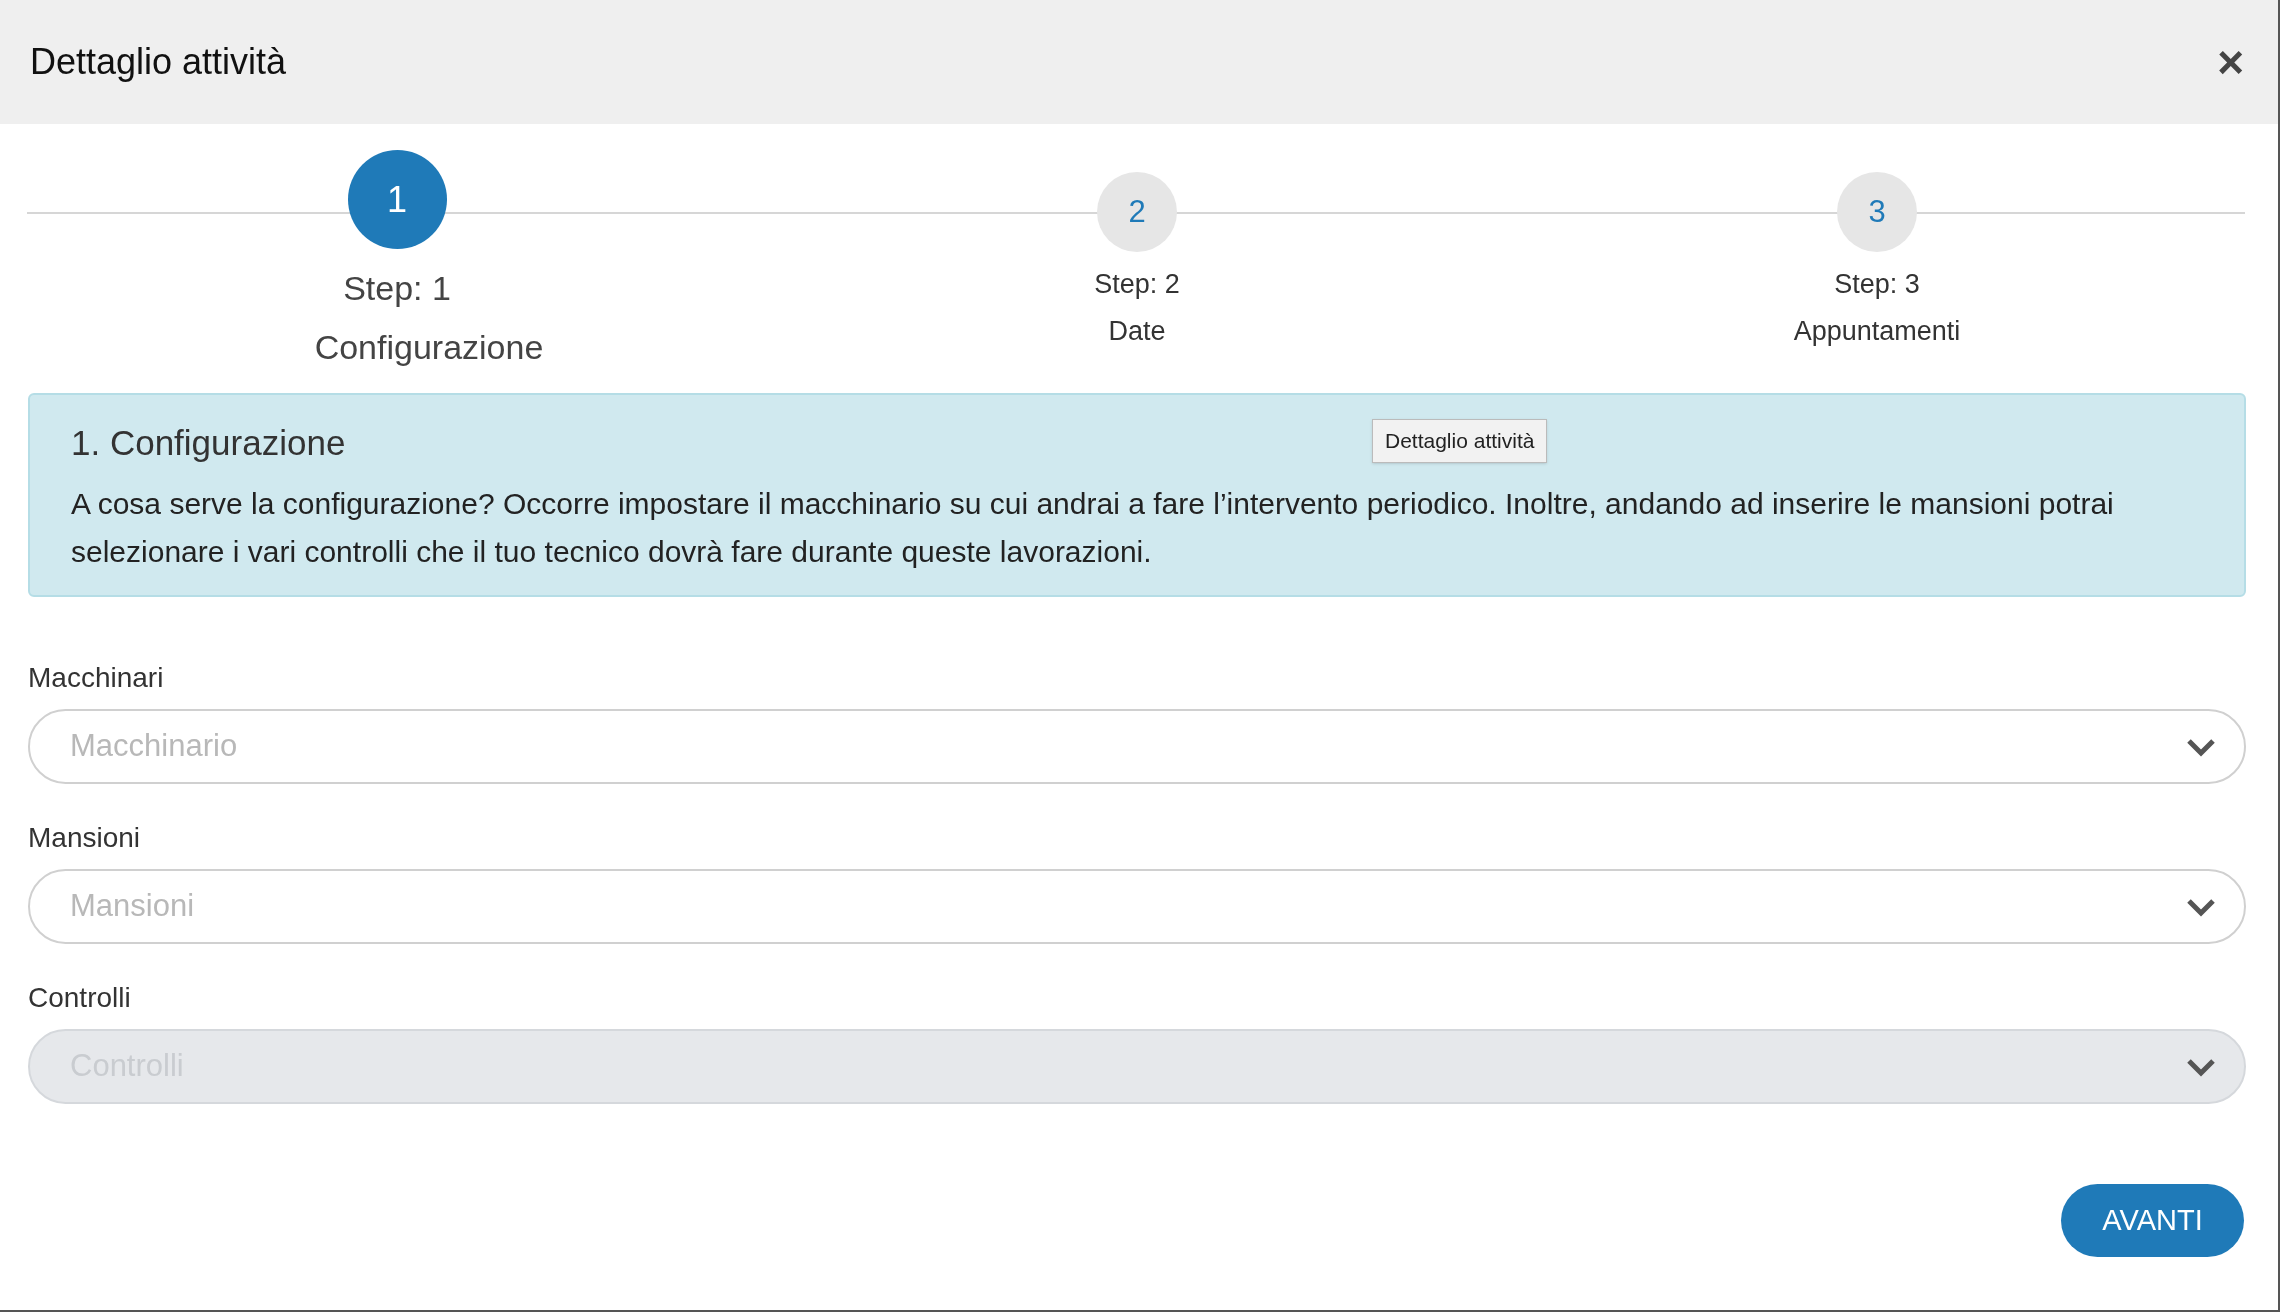 The width and height of the screenshot is (2280, 1312). Describe the element at coordinates (397, 288) in the screenshot. I see `step-label: Step: 1` at that location.